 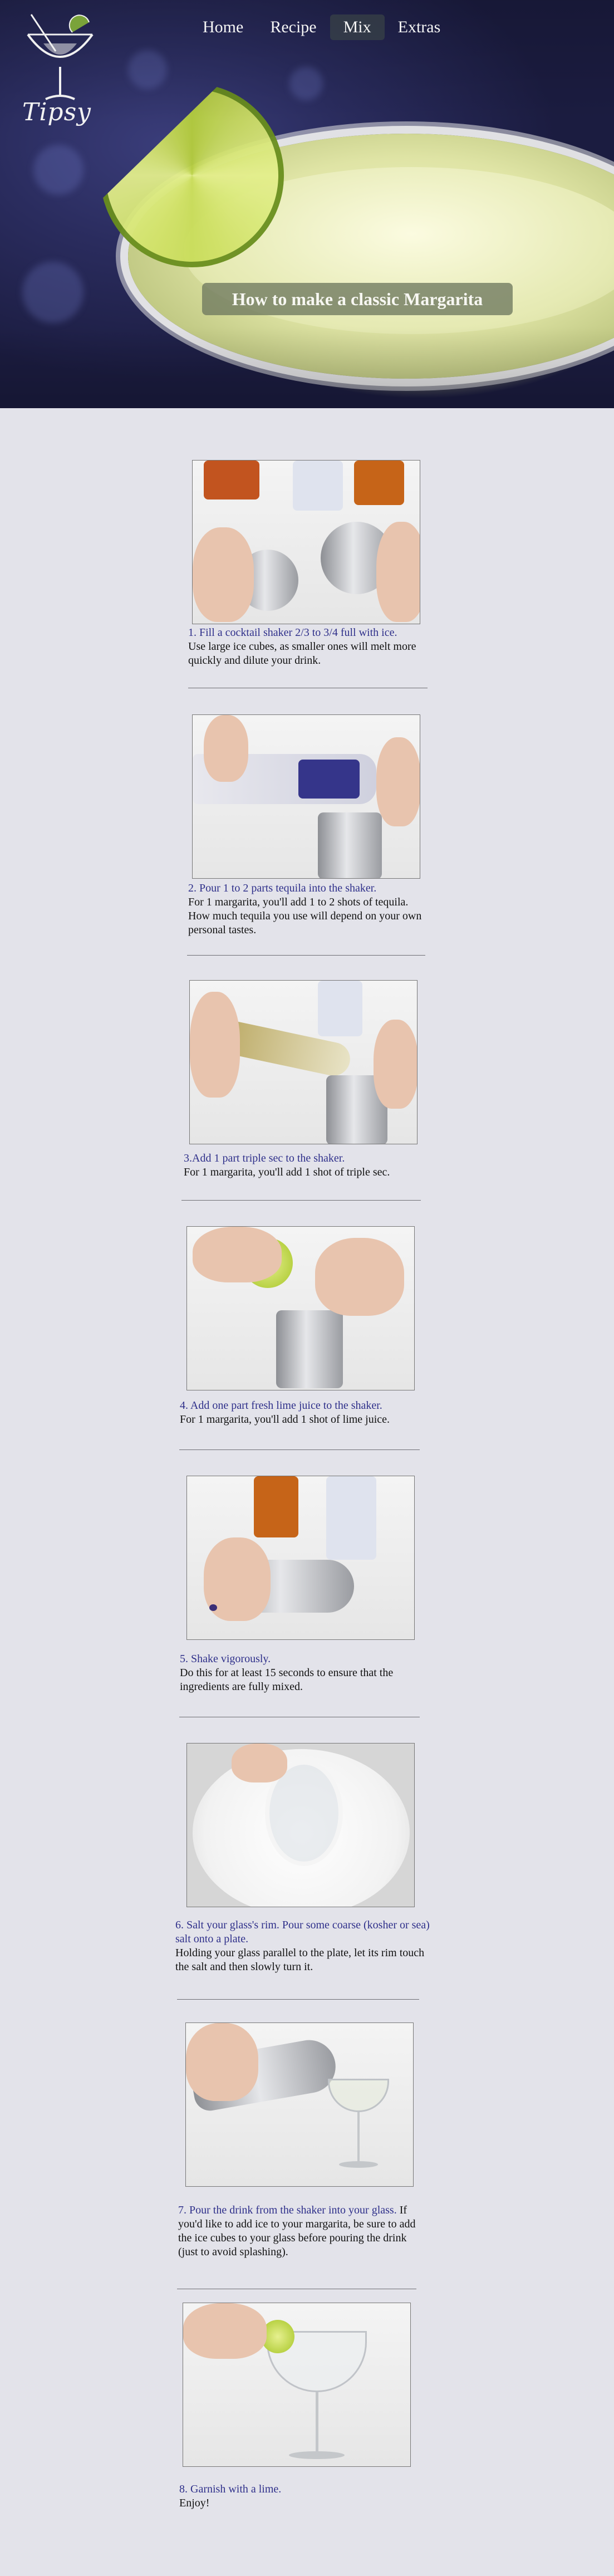 What do you see at coordinates (358, 2095) in the screenshot?
I see `margarita-glass-image` at bounding box center [358, 2095].